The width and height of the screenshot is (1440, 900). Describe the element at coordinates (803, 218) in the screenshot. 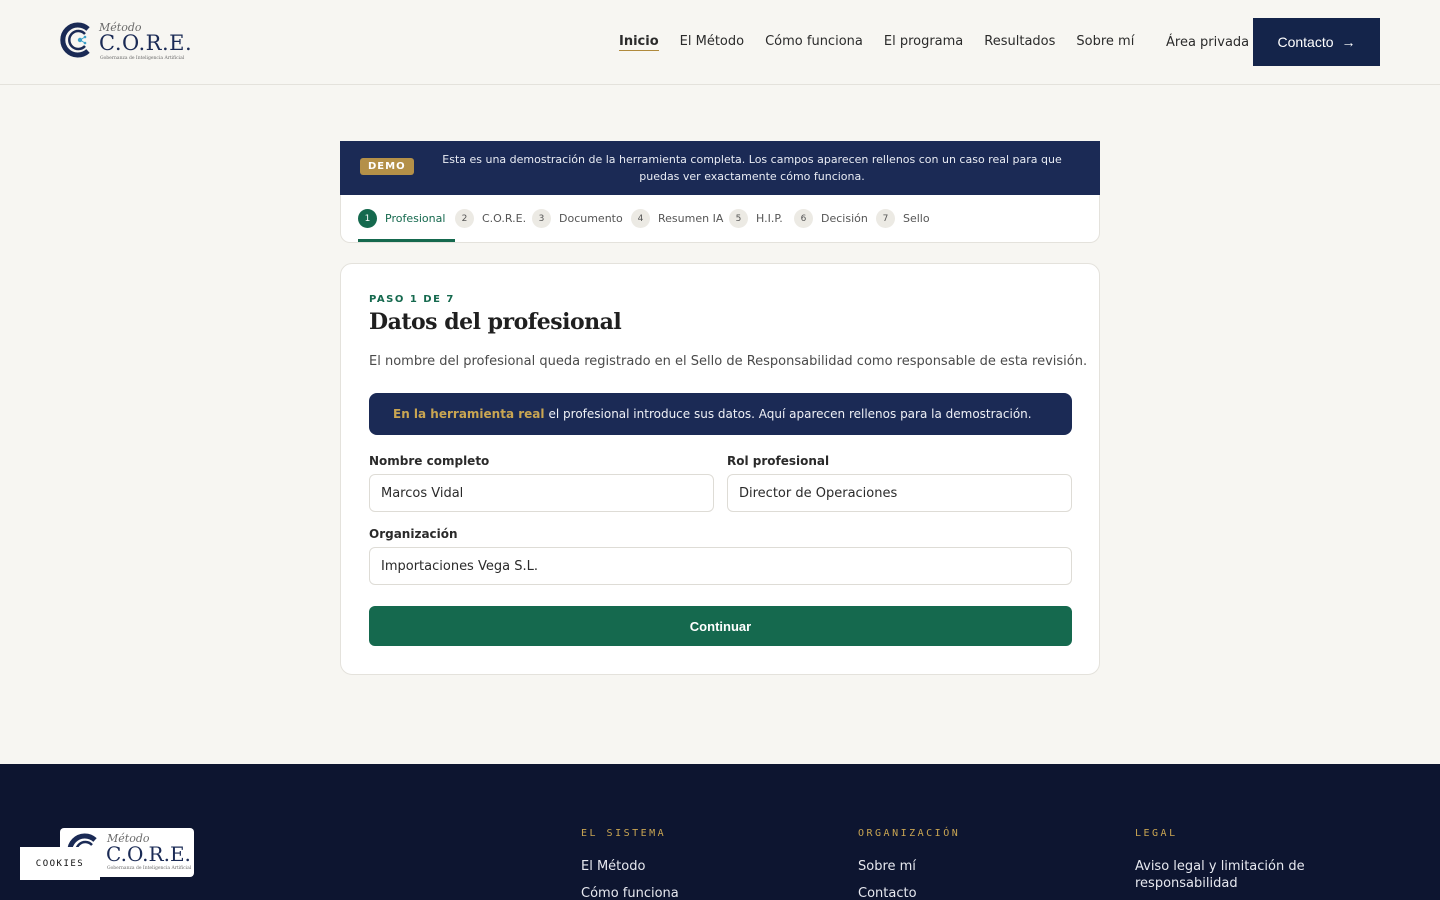

I see `step-number: 6` at that location.